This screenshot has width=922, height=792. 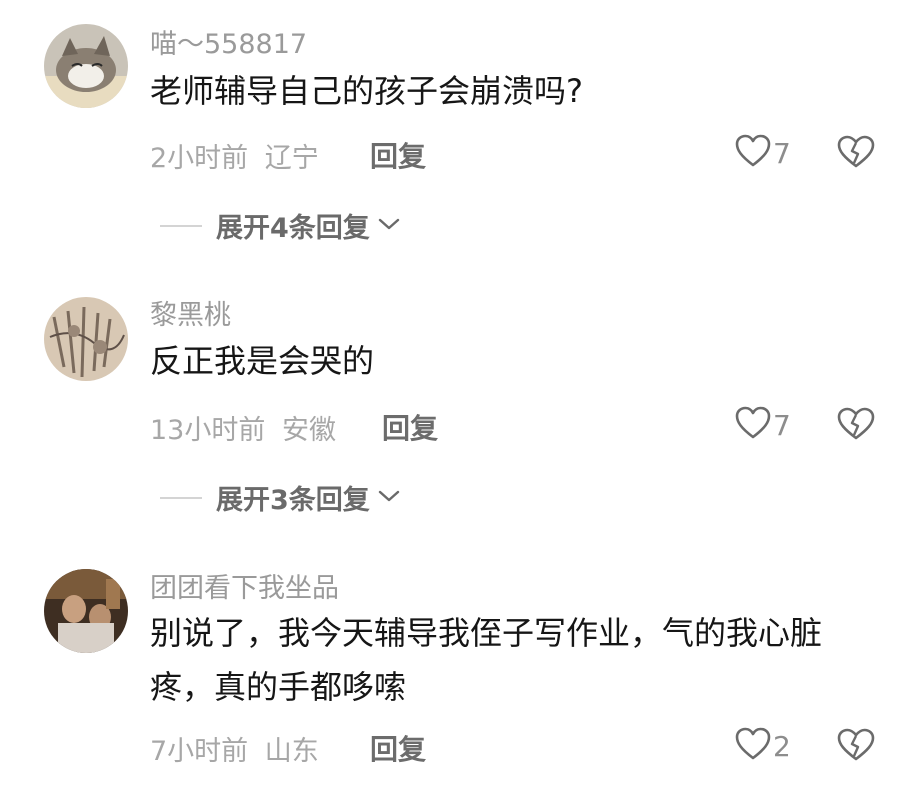 I want to click on comment-text: 别说了，我今天辅导我侄子写作业，气的我心脏疼，真的手都哆嗦, so click(x=486, y=660).